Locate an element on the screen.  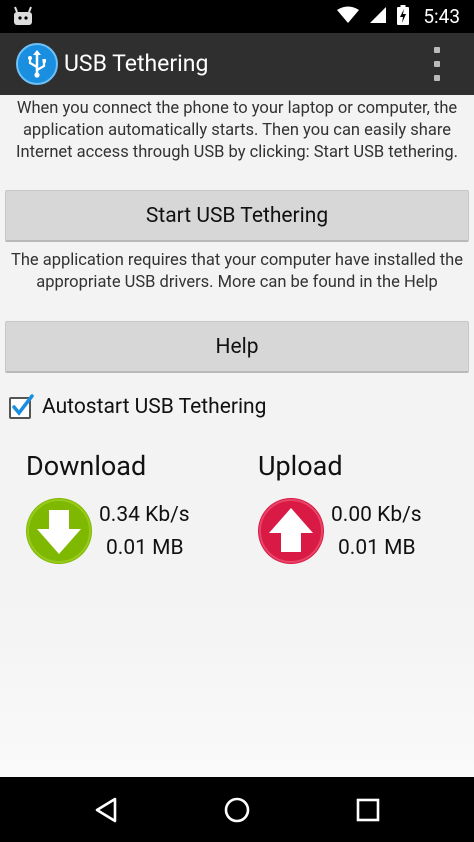
battery-charging-icon is located at coordinates (403, 16).